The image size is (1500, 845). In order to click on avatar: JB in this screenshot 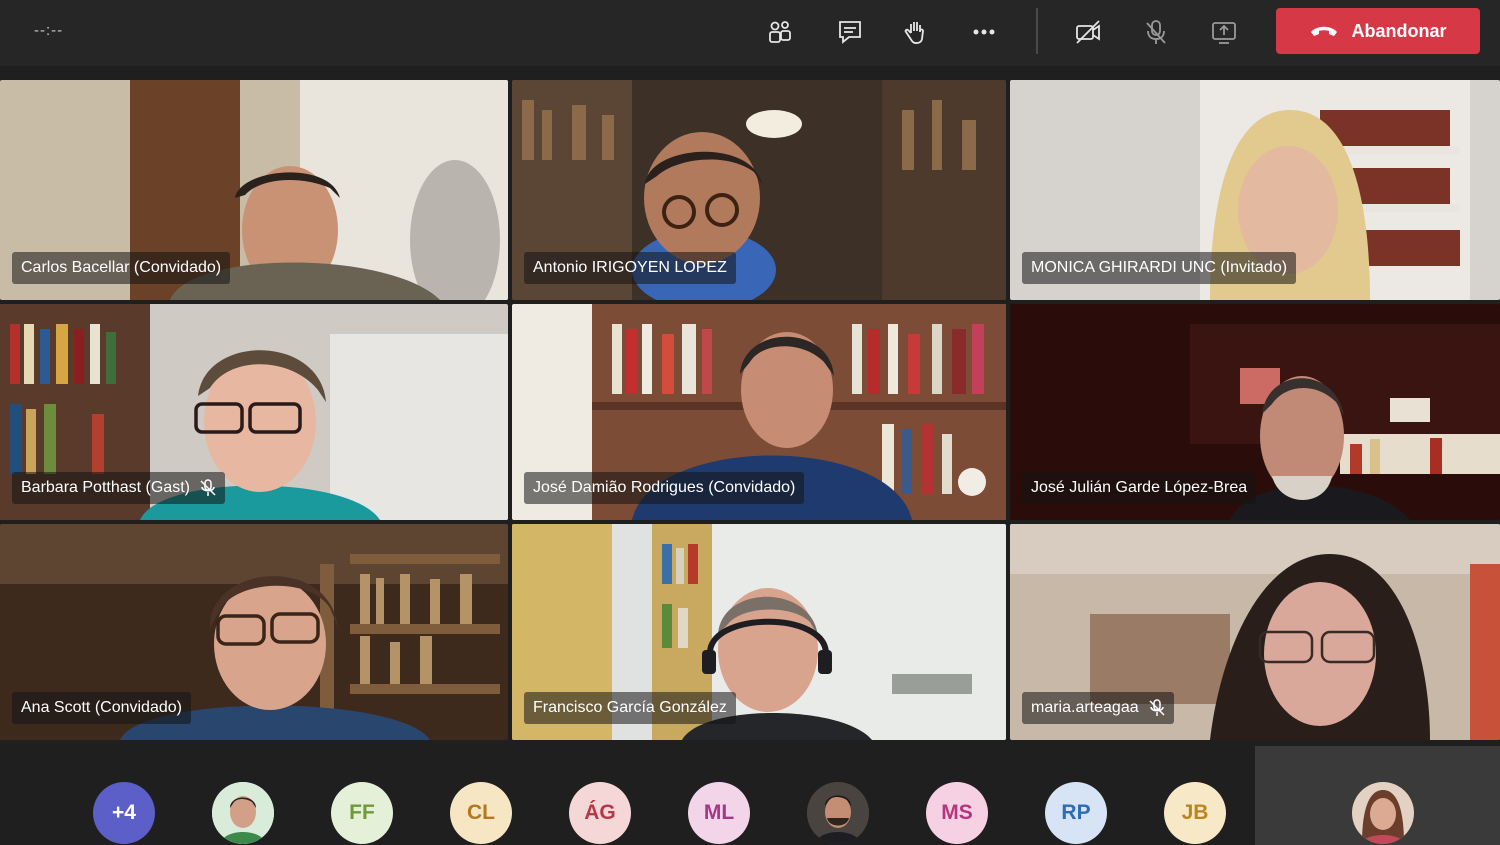, I will do `click(1195, 813)`.